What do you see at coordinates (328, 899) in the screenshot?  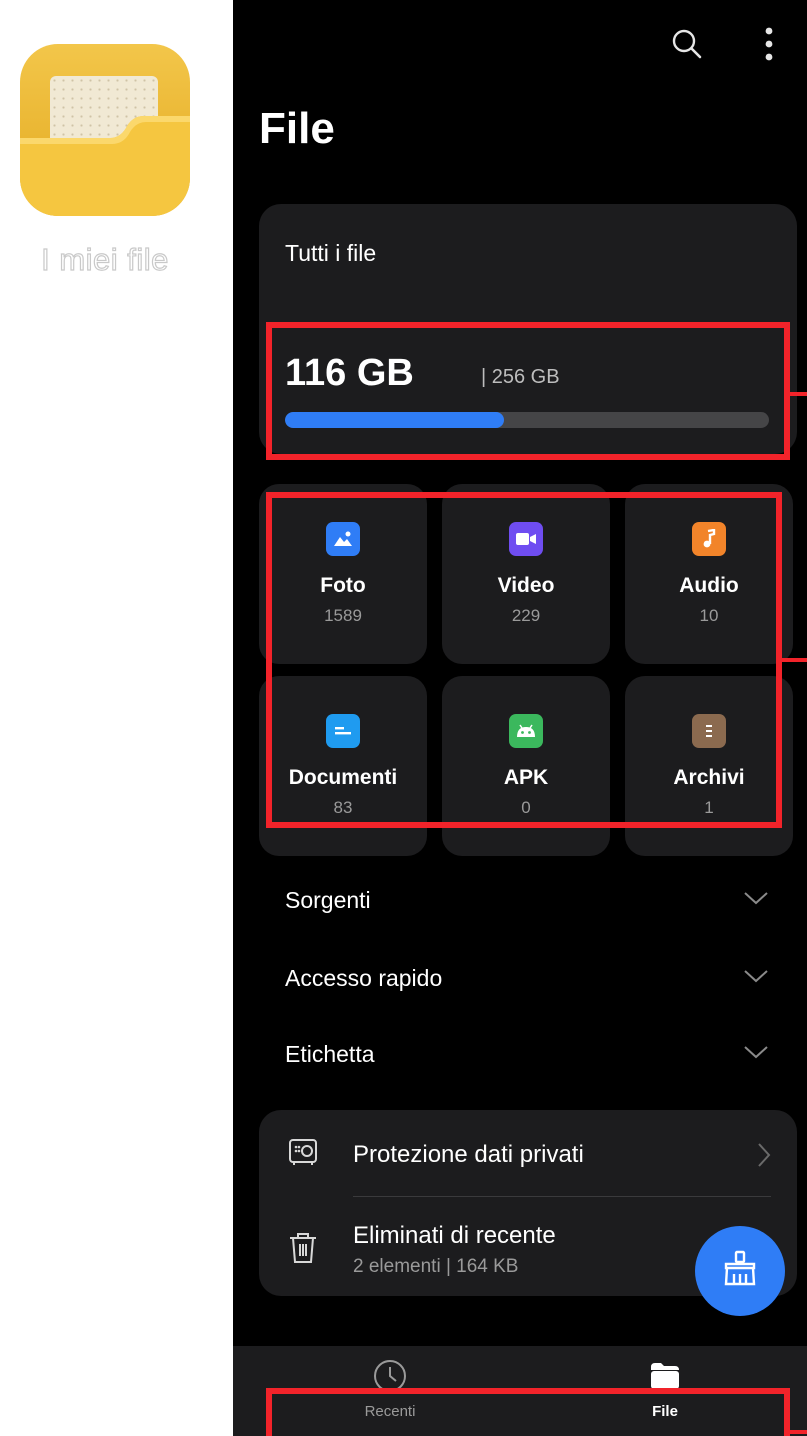 I see `section-label: Sorgenti` at bounding box center [328, 899].